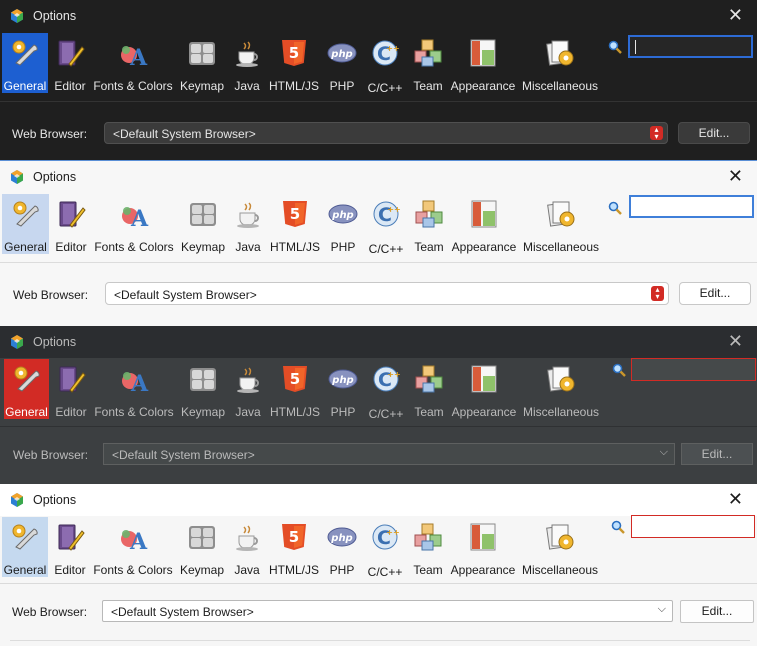 This screenshot has height=646, width=757. I want to click on papers-gear-icon, so click(560, 53).